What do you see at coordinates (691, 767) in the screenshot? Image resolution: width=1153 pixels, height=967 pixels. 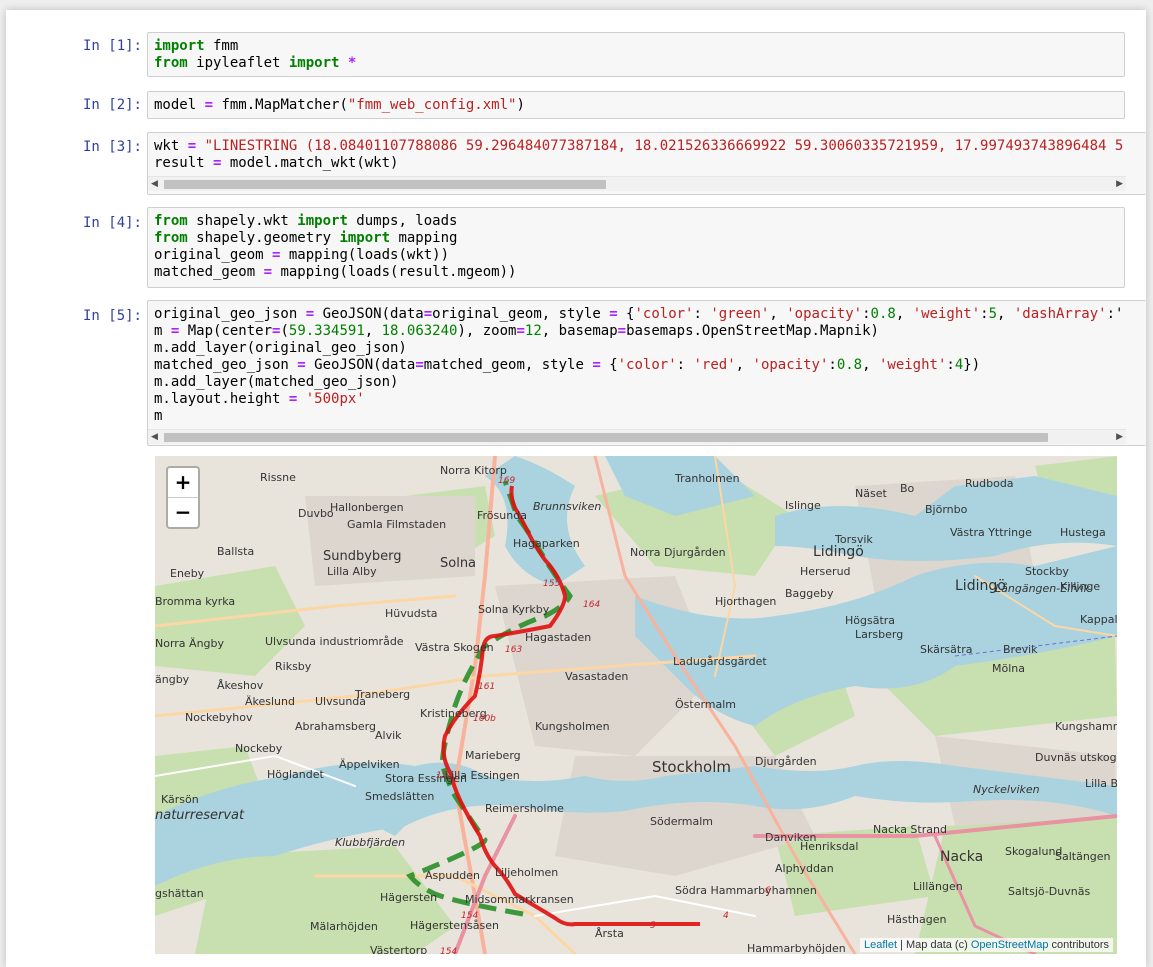 I see `map-place-label: Stockholm` at bounding box center [691, 767].